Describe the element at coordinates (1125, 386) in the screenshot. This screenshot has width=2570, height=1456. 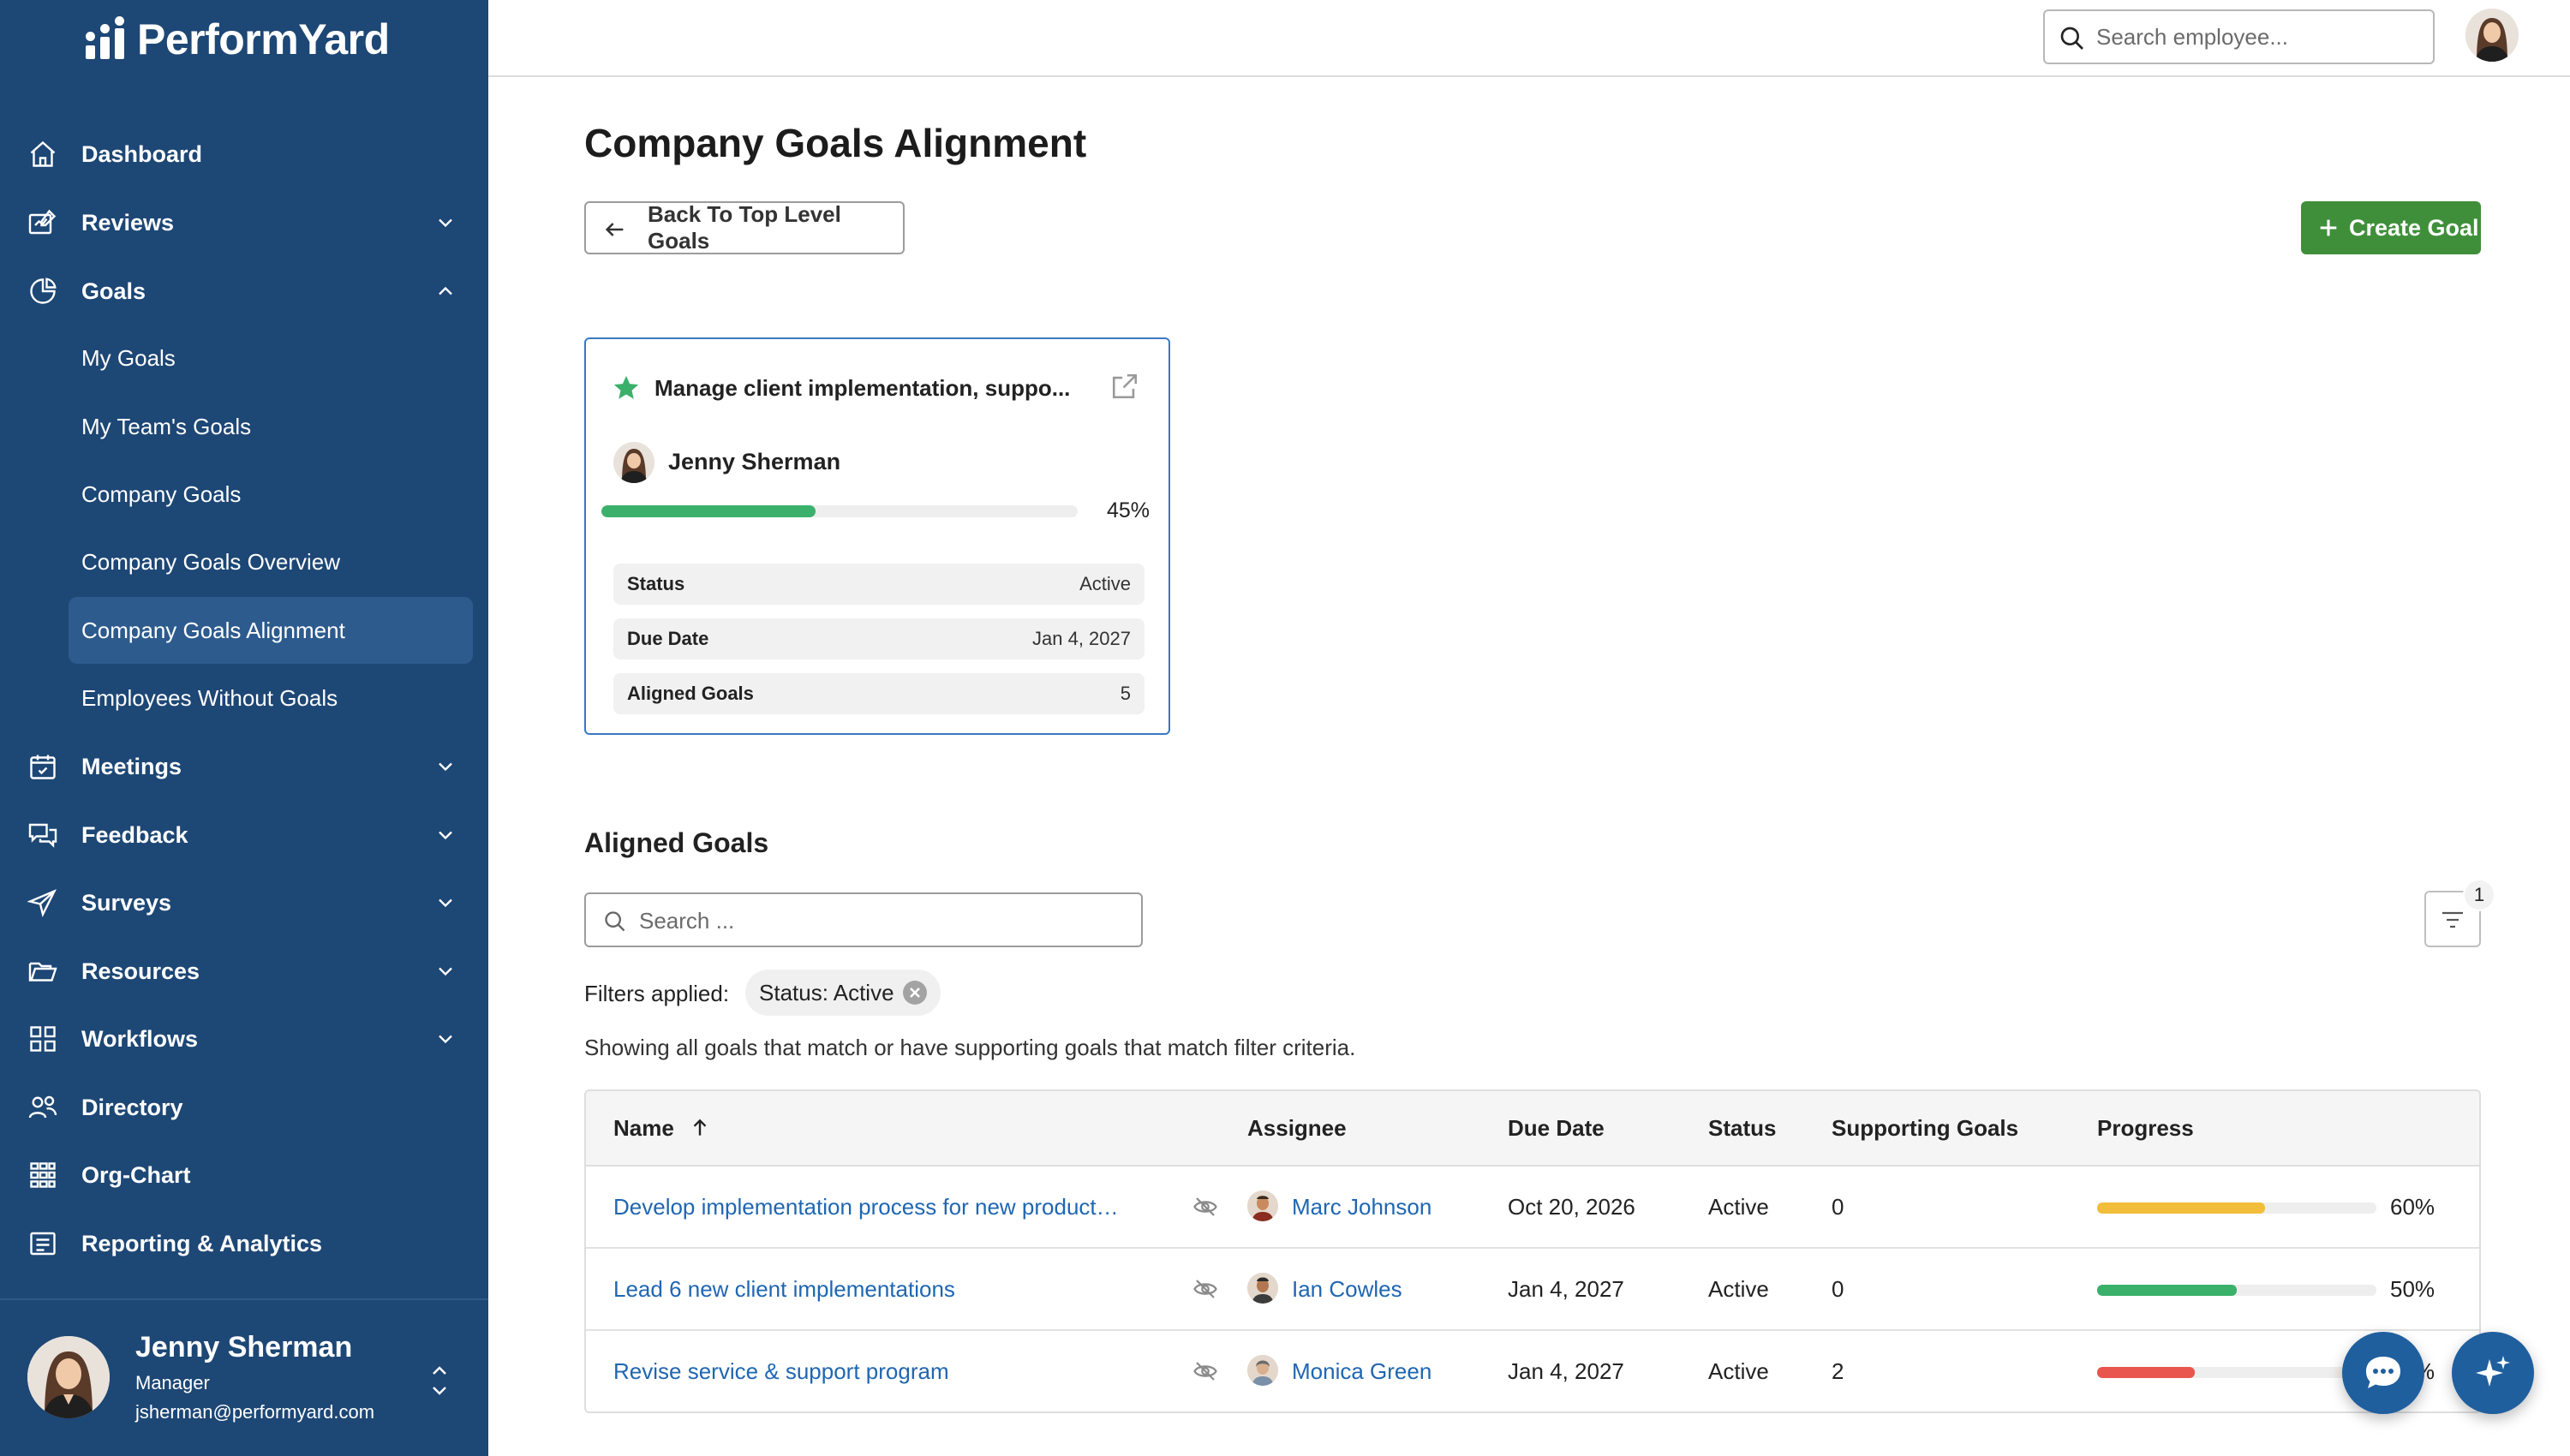
I see `external-link-icon` at that location.